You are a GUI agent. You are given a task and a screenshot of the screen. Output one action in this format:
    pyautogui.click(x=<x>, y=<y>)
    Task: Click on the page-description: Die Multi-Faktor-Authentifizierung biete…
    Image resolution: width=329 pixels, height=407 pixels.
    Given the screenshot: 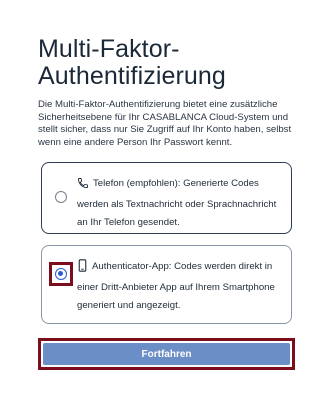 What is the action you would take?
    pyautogui.click(x=165, y=123)
    